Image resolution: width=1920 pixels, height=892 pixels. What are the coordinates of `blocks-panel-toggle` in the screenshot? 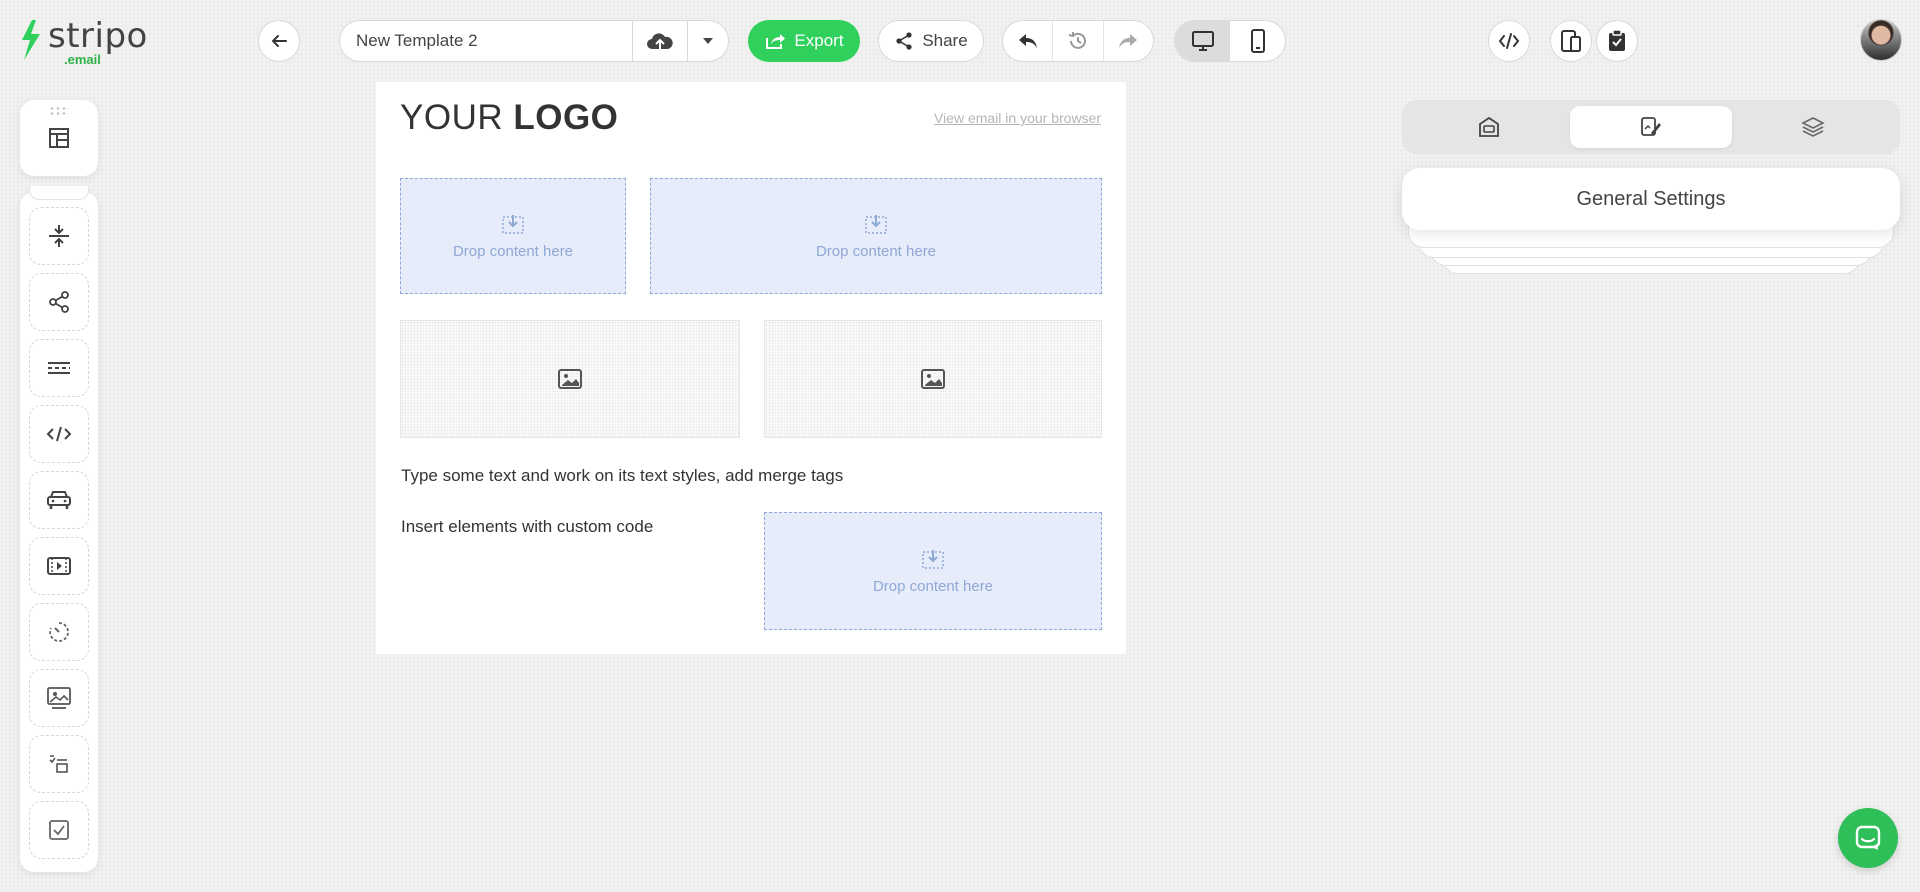 It's located at (59, 138).